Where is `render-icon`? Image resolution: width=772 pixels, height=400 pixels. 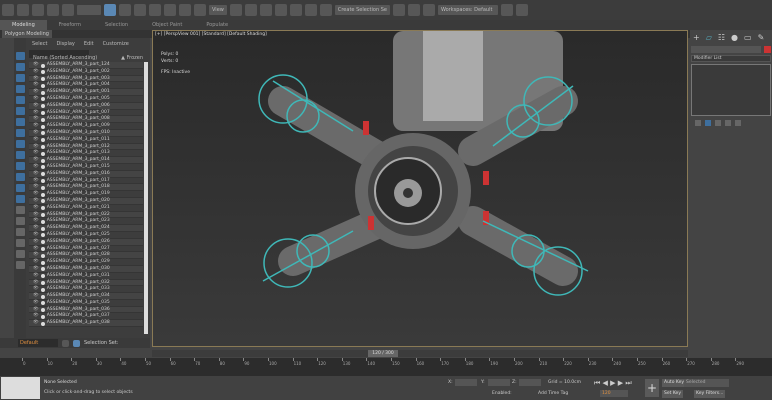 render-icon is located at coordinates (521, 10).